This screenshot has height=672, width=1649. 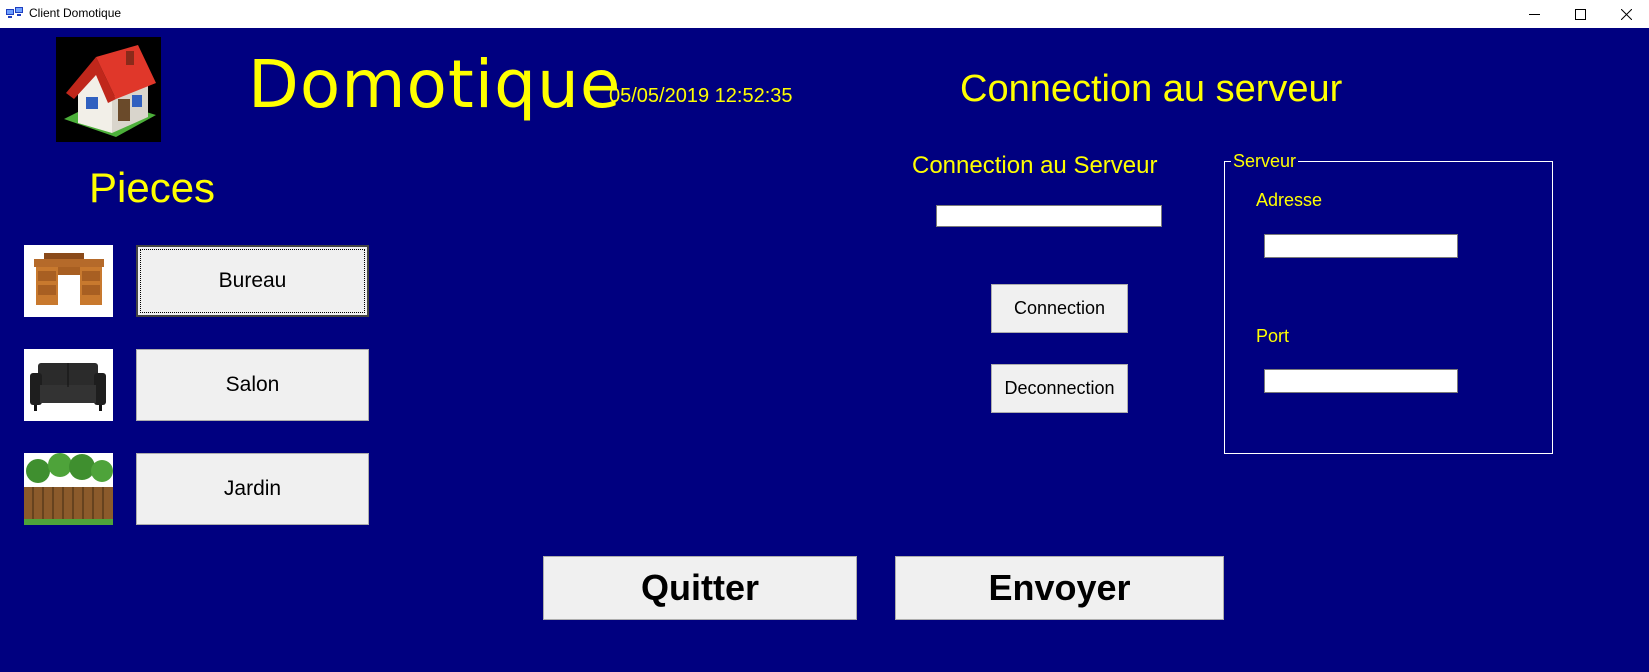 What do you see at coordinates (1265, 161) in the screenshot?
I see `server-group-label: Serveur` at bounding box center [1265, 161].